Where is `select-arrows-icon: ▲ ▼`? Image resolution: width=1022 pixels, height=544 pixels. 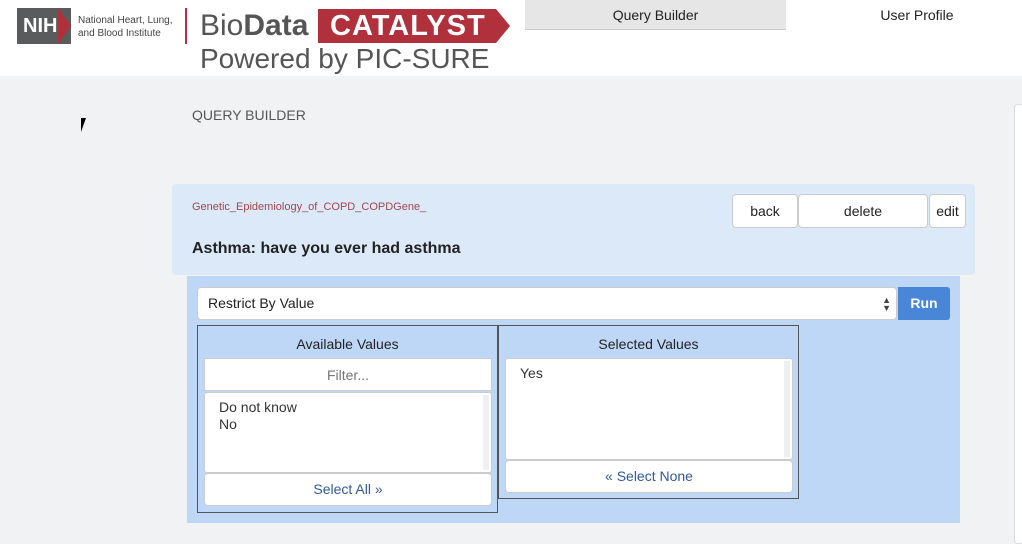 select-arrows-icon: ▲ ▼ is located at coordinates (886, 304).